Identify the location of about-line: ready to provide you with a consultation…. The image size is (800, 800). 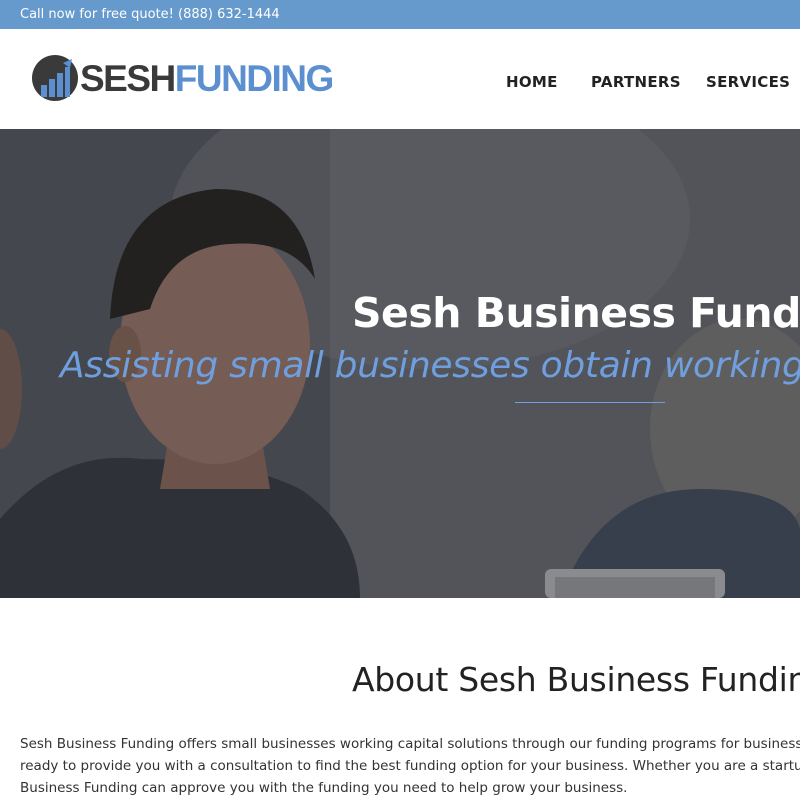
(410, 766).